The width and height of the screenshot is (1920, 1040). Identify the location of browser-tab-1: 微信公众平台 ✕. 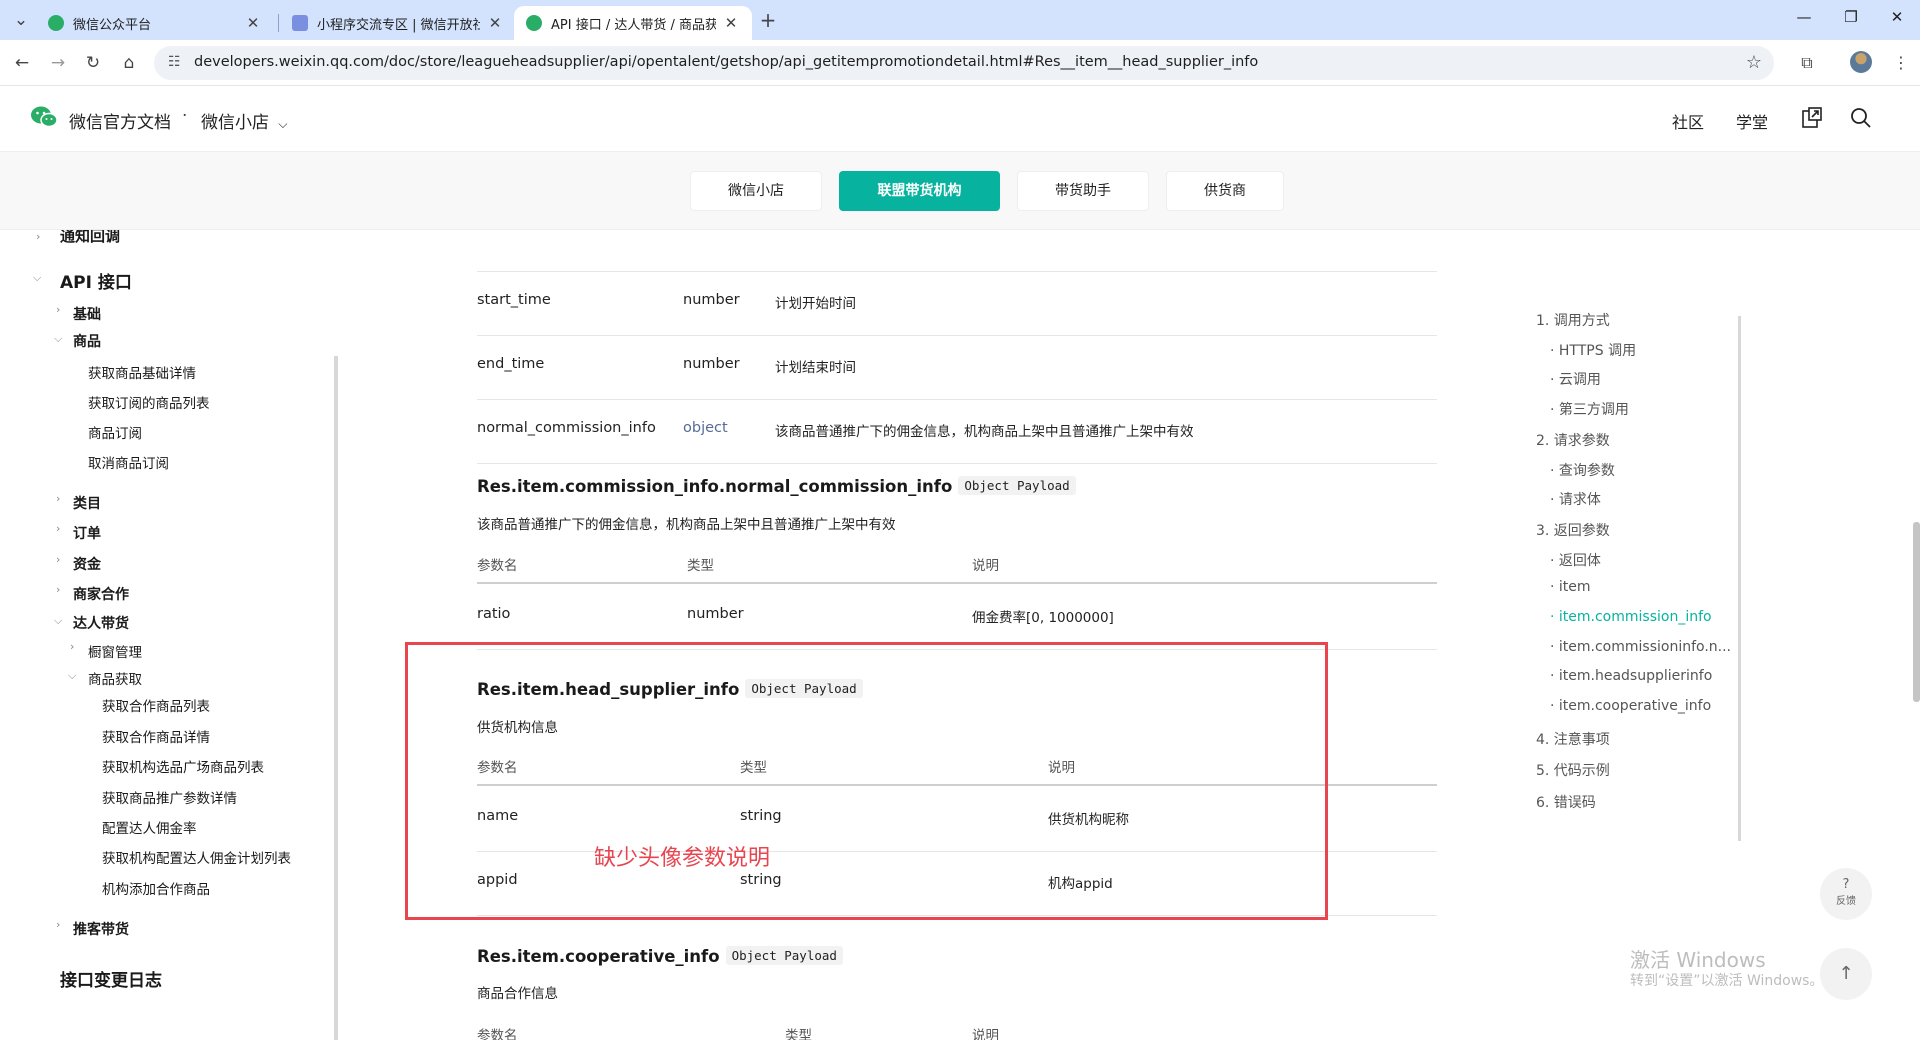
(155, 23).